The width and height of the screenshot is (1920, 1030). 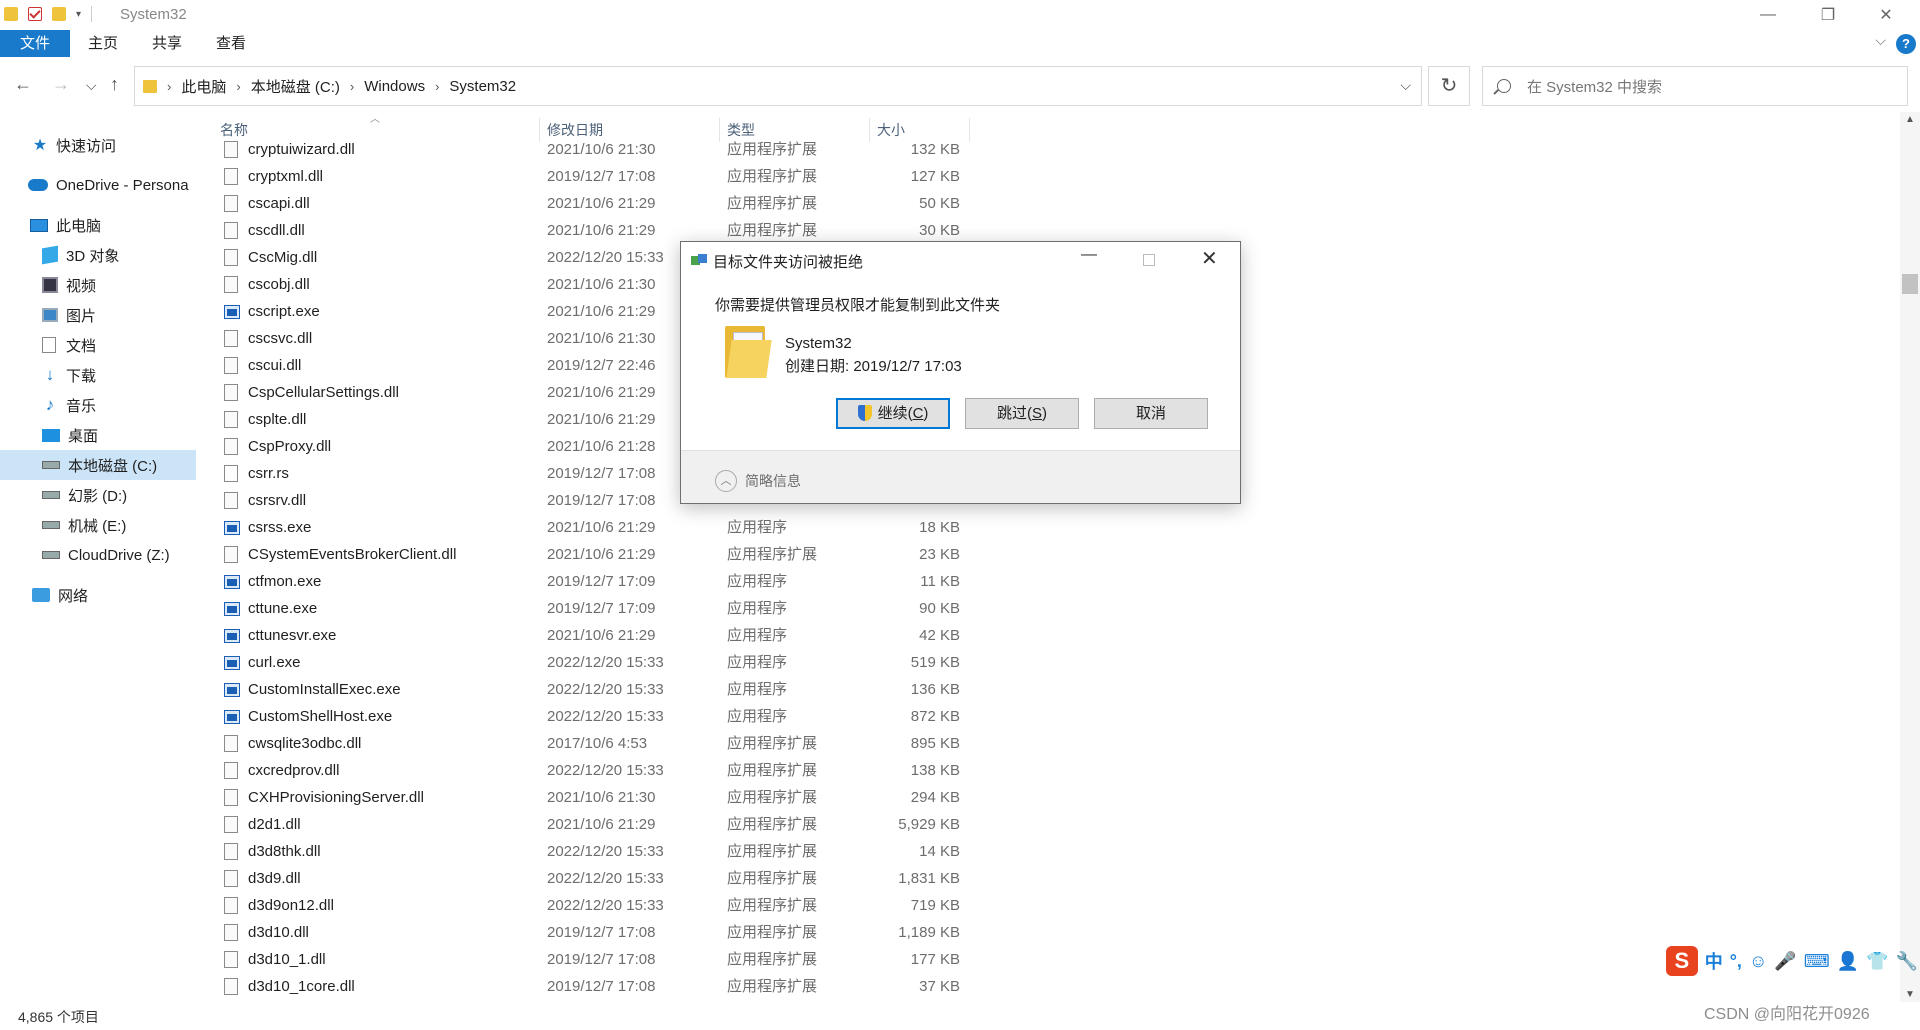 I want to click on sidebar-item-pictures: 图片, so click(x=98, y=315).